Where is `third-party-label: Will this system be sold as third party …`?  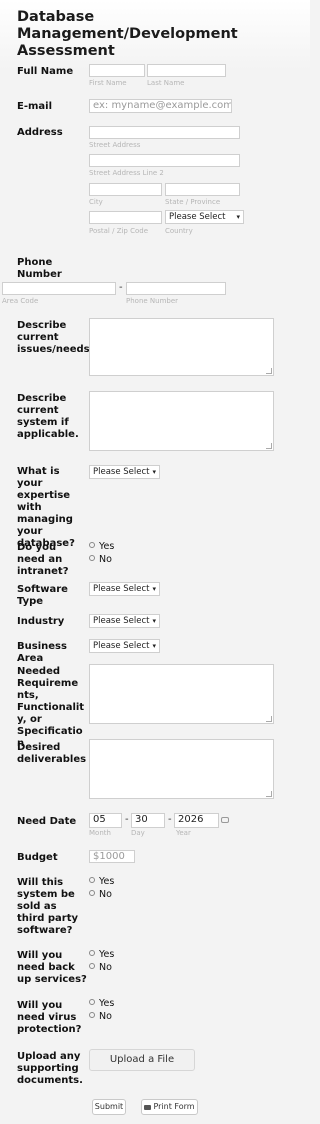 third-party-label: Will this system be sold as third party … is located at coordinates (48, 906).